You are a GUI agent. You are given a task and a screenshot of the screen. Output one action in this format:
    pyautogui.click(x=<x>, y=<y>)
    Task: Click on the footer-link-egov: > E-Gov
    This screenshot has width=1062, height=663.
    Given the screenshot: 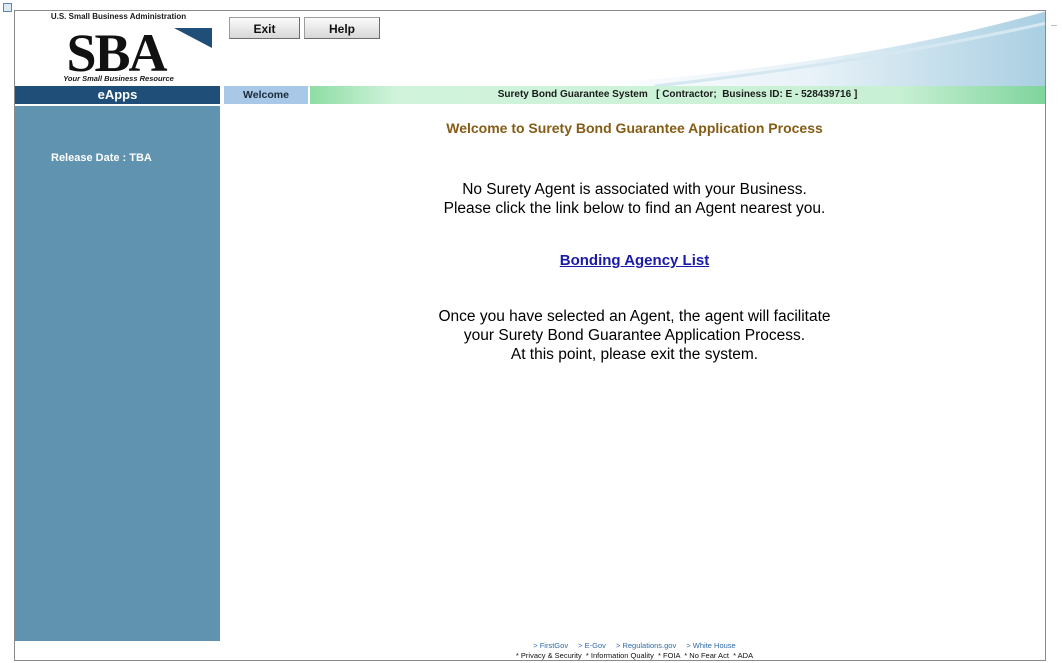 What is the action you would take?
    pyautogui.click(x=592, y=645)
    